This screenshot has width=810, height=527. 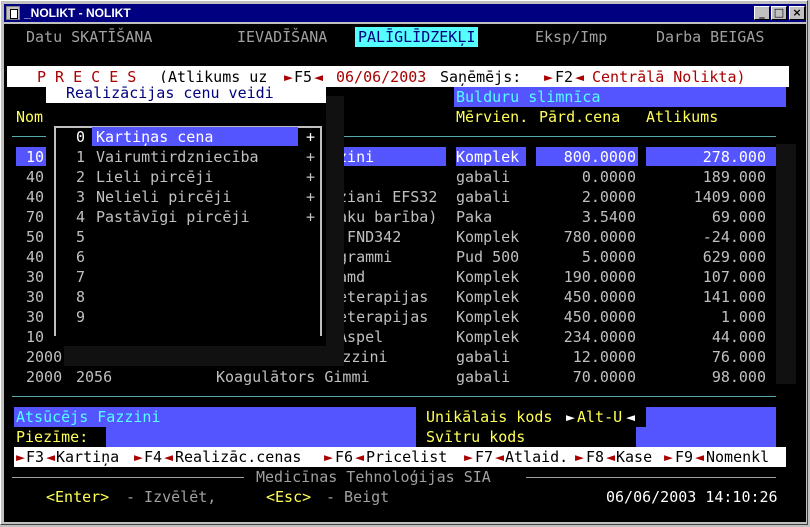 What do you see at coordinates (155, 137) in the screenshot?
I see `popup-item-label: Kartiņas cena` at bounding box center [155, 137].